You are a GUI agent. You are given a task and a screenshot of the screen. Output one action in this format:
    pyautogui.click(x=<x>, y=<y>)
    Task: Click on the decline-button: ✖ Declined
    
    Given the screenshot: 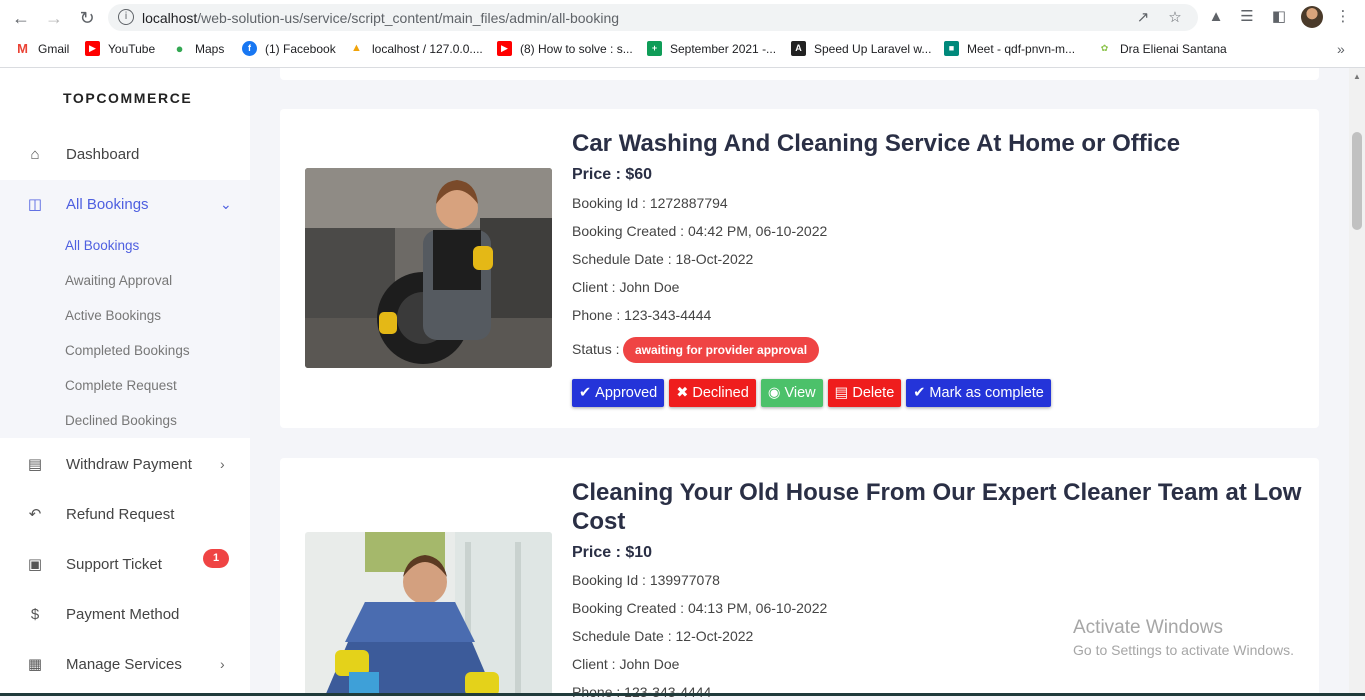 What is the action you would take?
    pyautogui.click(x=712, y=393)
    